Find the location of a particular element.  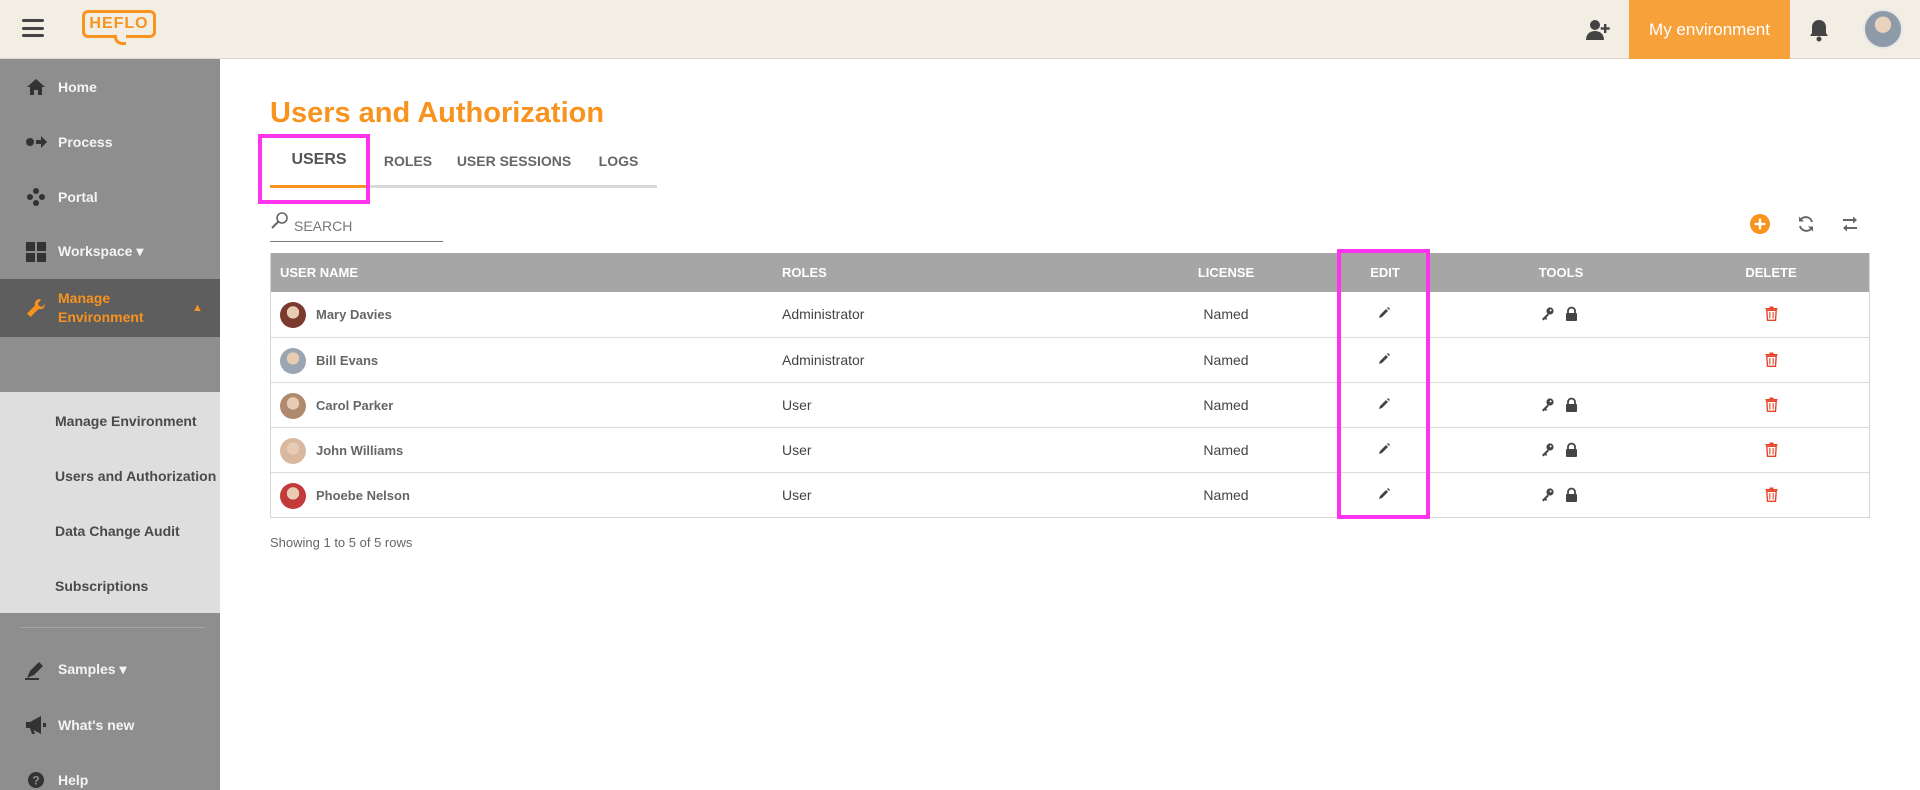

tab-logs: LOGS is located at coordinates (618, 161).